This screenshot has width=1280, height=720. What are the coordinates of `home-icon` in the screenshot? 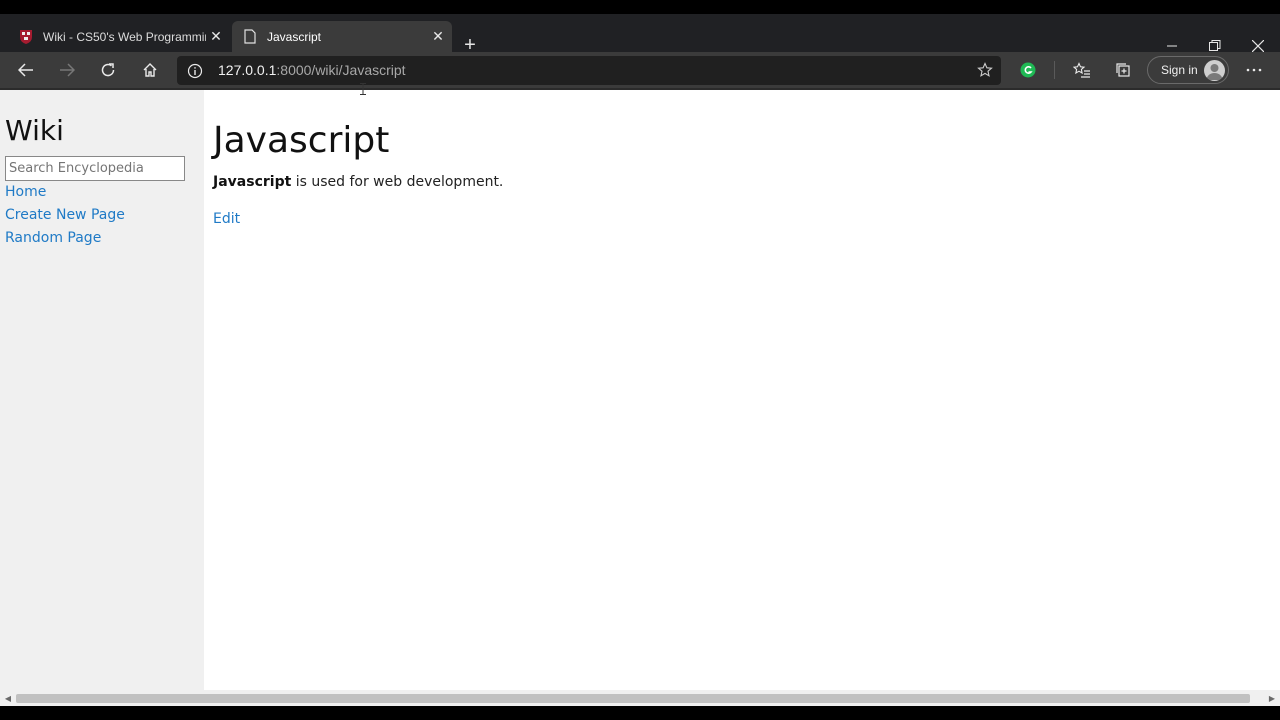 It's located at (150, 70).